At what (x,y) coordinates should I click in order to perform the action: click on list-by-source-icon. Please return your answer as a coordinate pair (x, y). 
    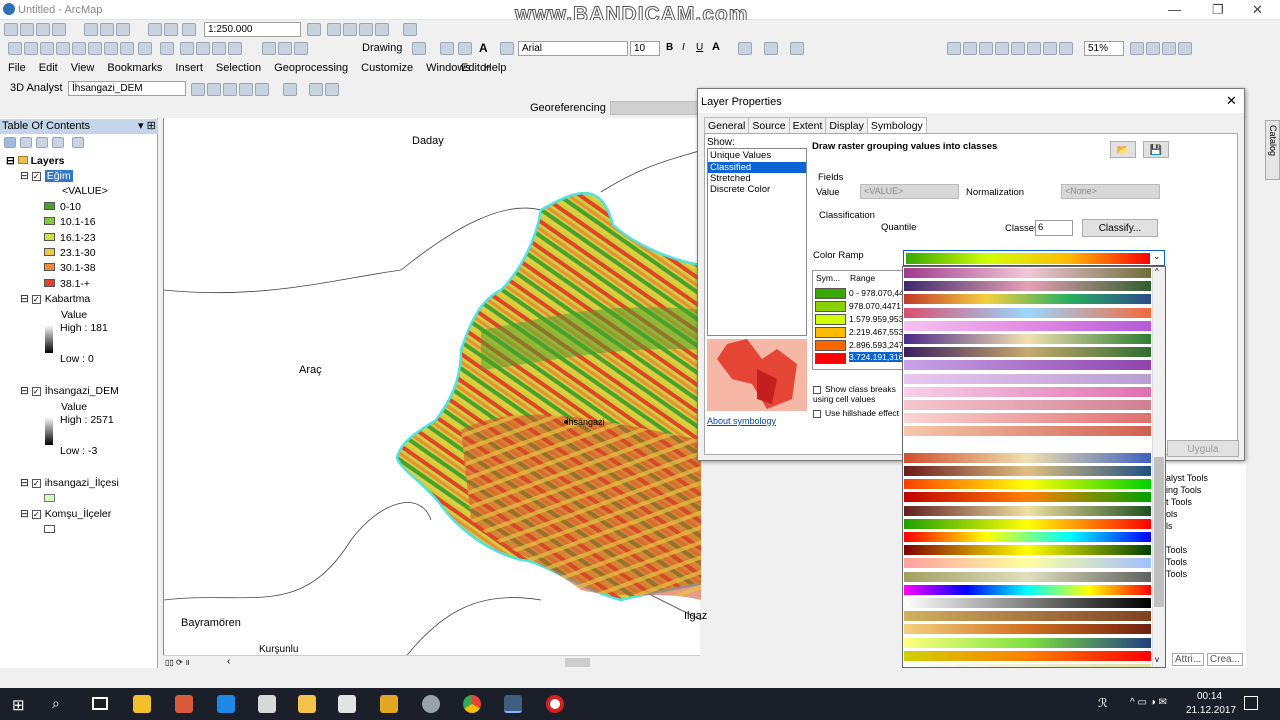
    Looking at the image, I should click on (26, 142).